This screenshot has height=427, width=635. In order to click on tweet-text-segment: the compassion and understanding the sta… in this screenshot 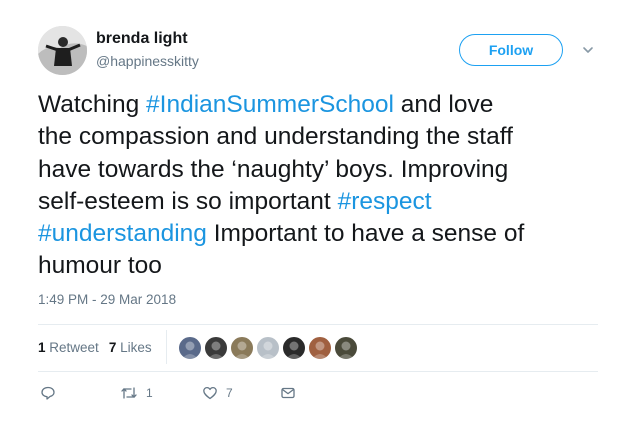, I will do `click(275, 137)`.